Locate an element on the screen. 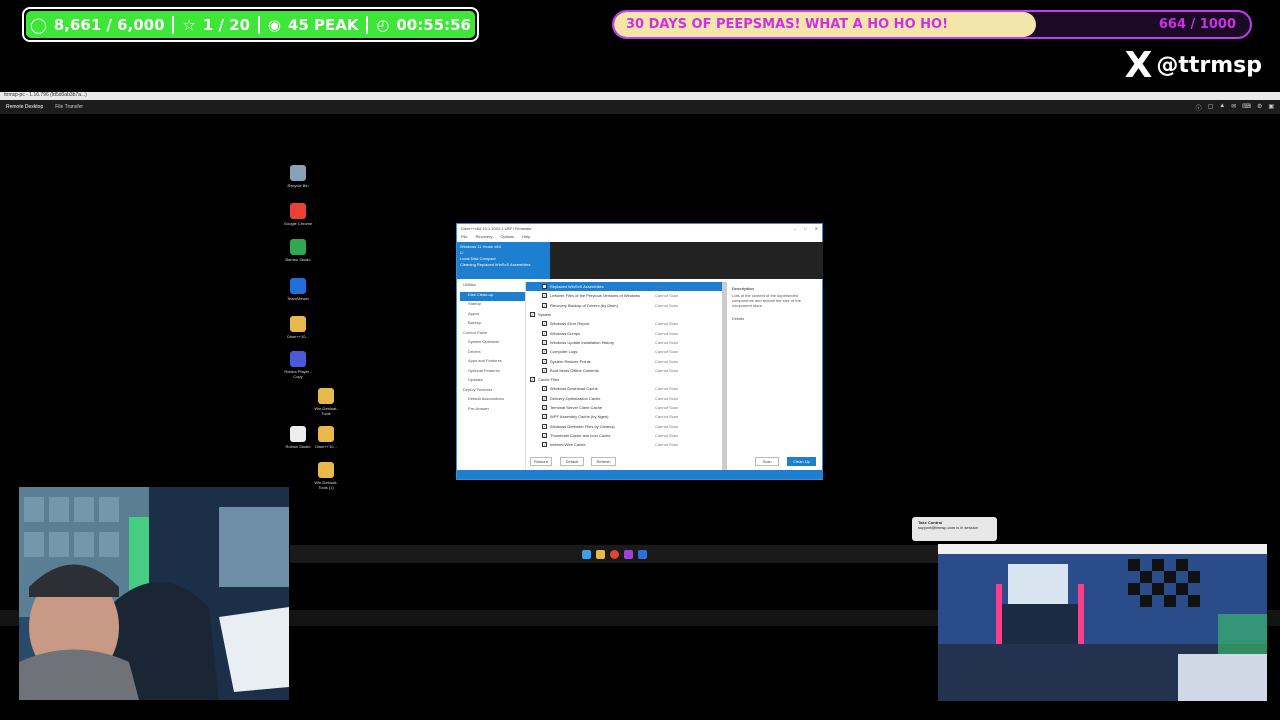  sidebar-item: Drivers is located at coordinates (492, 354).